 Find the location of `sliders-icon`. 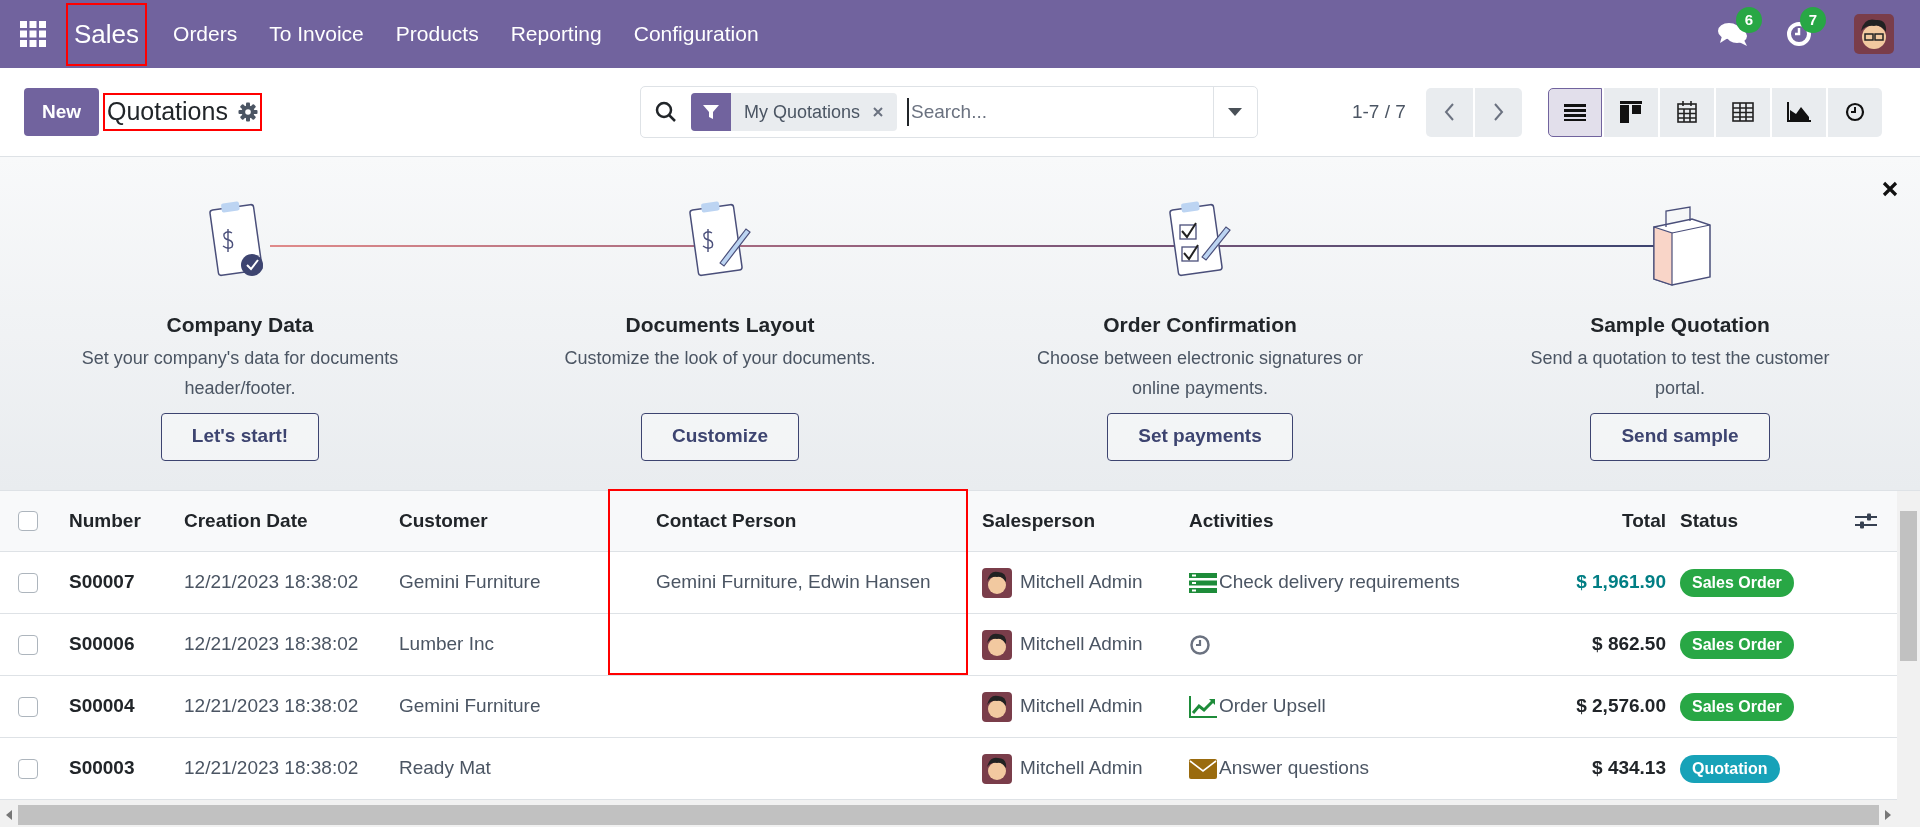

sliders-icon is located at coordinates (1866, 521).